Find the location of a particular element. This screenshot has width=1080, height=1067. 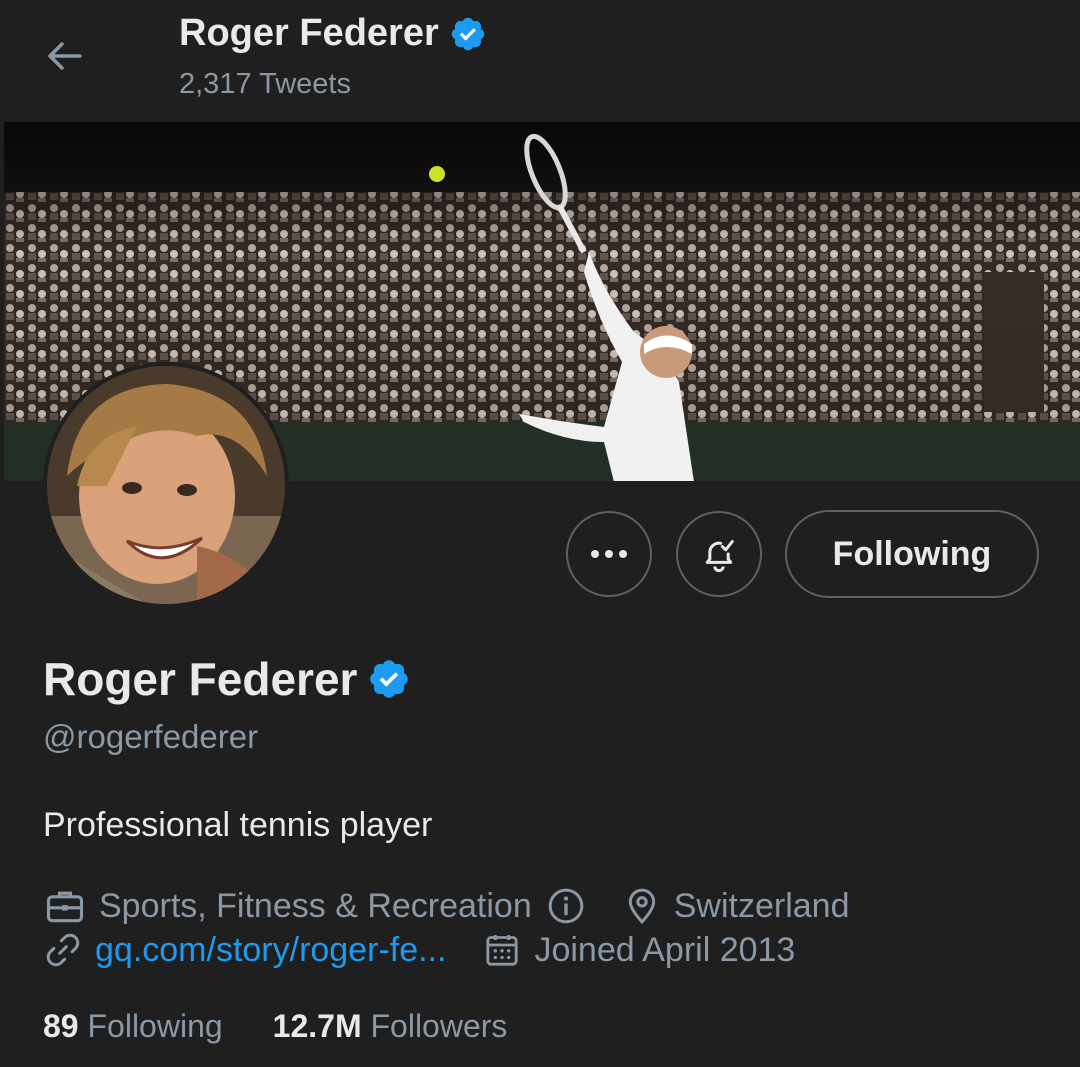

profile-joined-date: Joined April 2013 is located at coordinates (665, 949).